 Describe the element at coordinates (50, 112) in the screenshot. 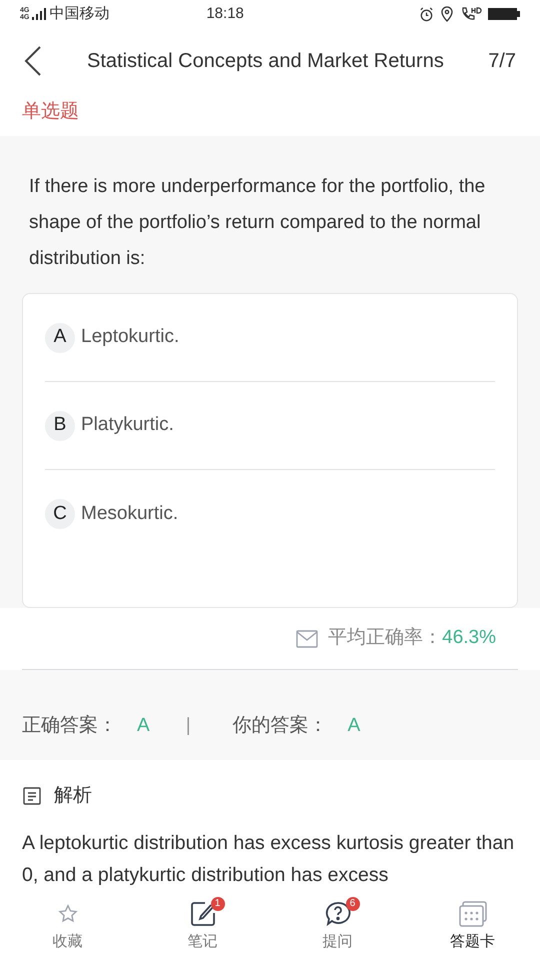

I see `question-type: 单选题` at that location.